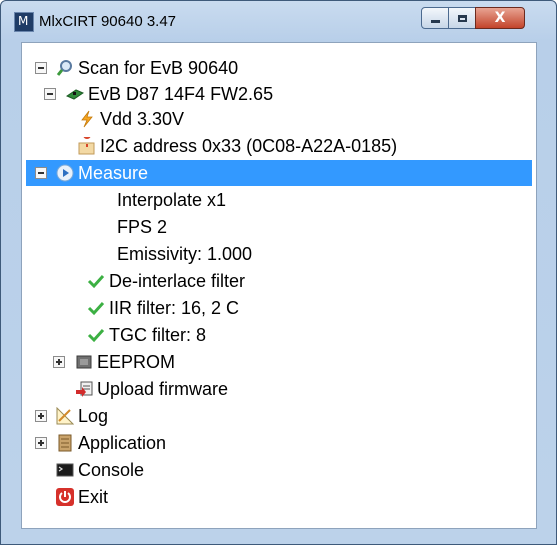  I want to click on play-icon, so click(65, 173).